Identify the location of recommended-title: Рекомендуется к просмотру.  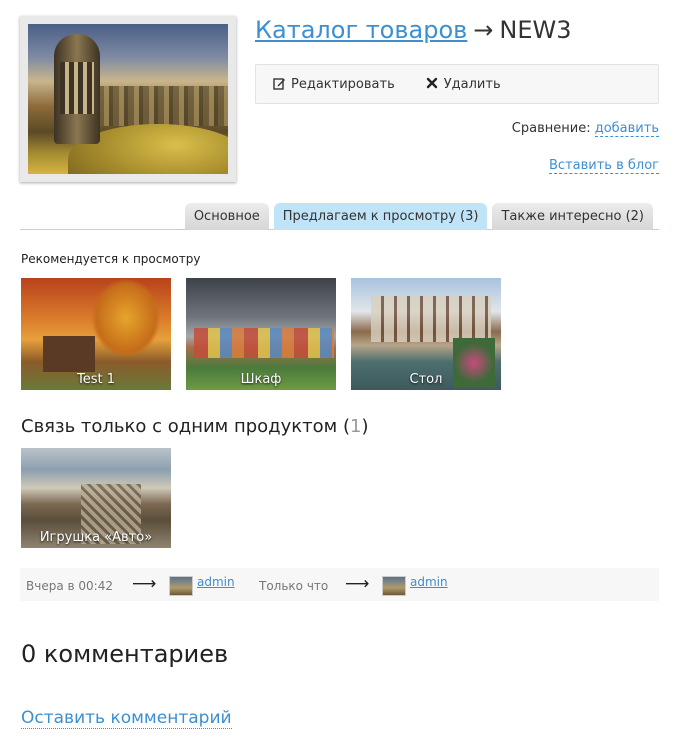
(111, 259).